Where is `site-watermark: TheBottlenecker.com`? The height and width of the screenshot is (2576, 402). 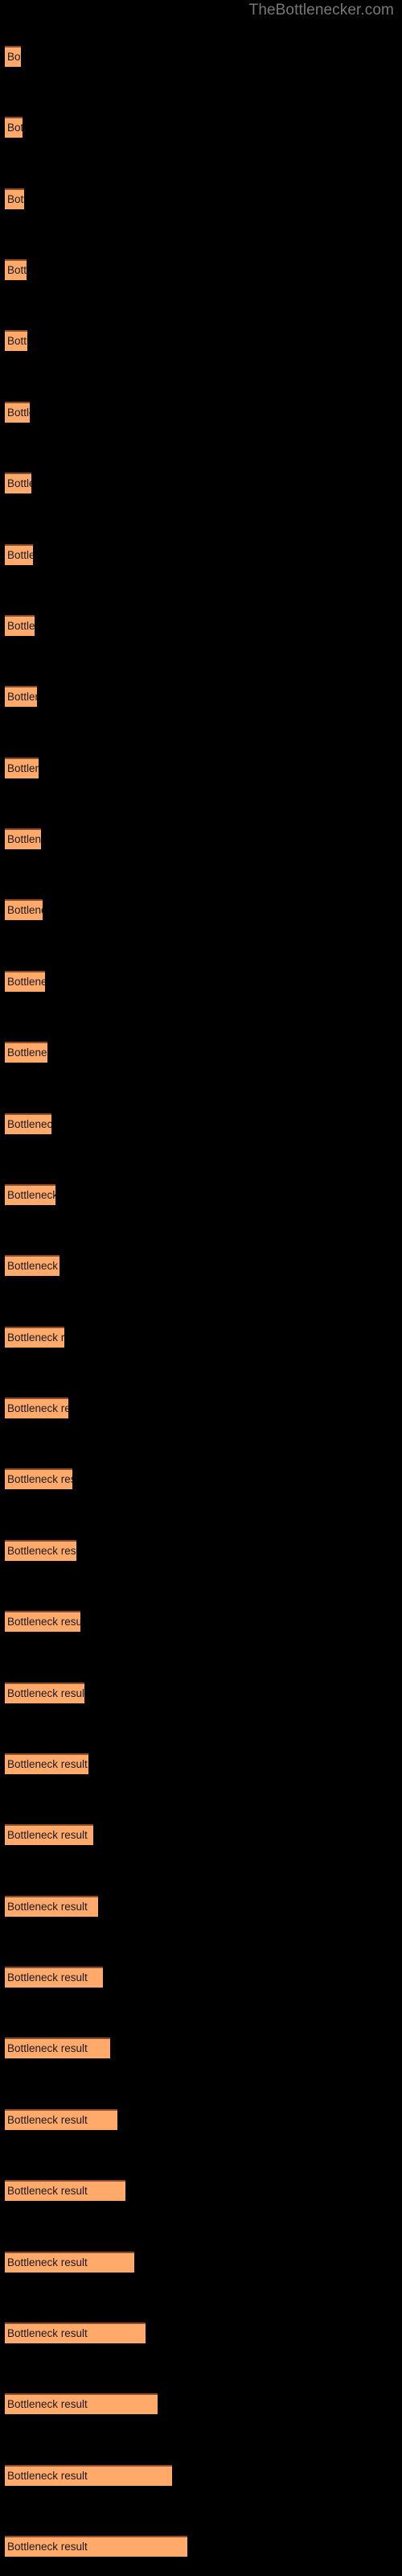 site-watermark: TheBottlenecker.com is located at coordinates (321, 10).